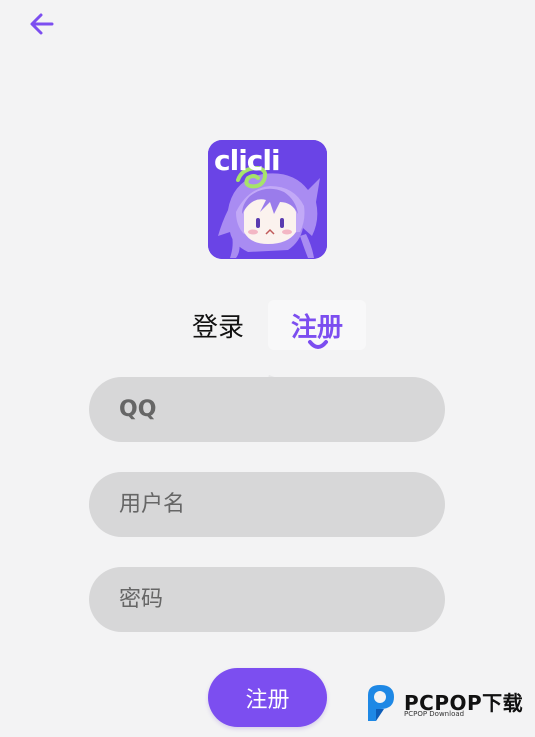 The height and width of the screenshot is (737, 535). I want to click on qq-input, so click(267, 409).